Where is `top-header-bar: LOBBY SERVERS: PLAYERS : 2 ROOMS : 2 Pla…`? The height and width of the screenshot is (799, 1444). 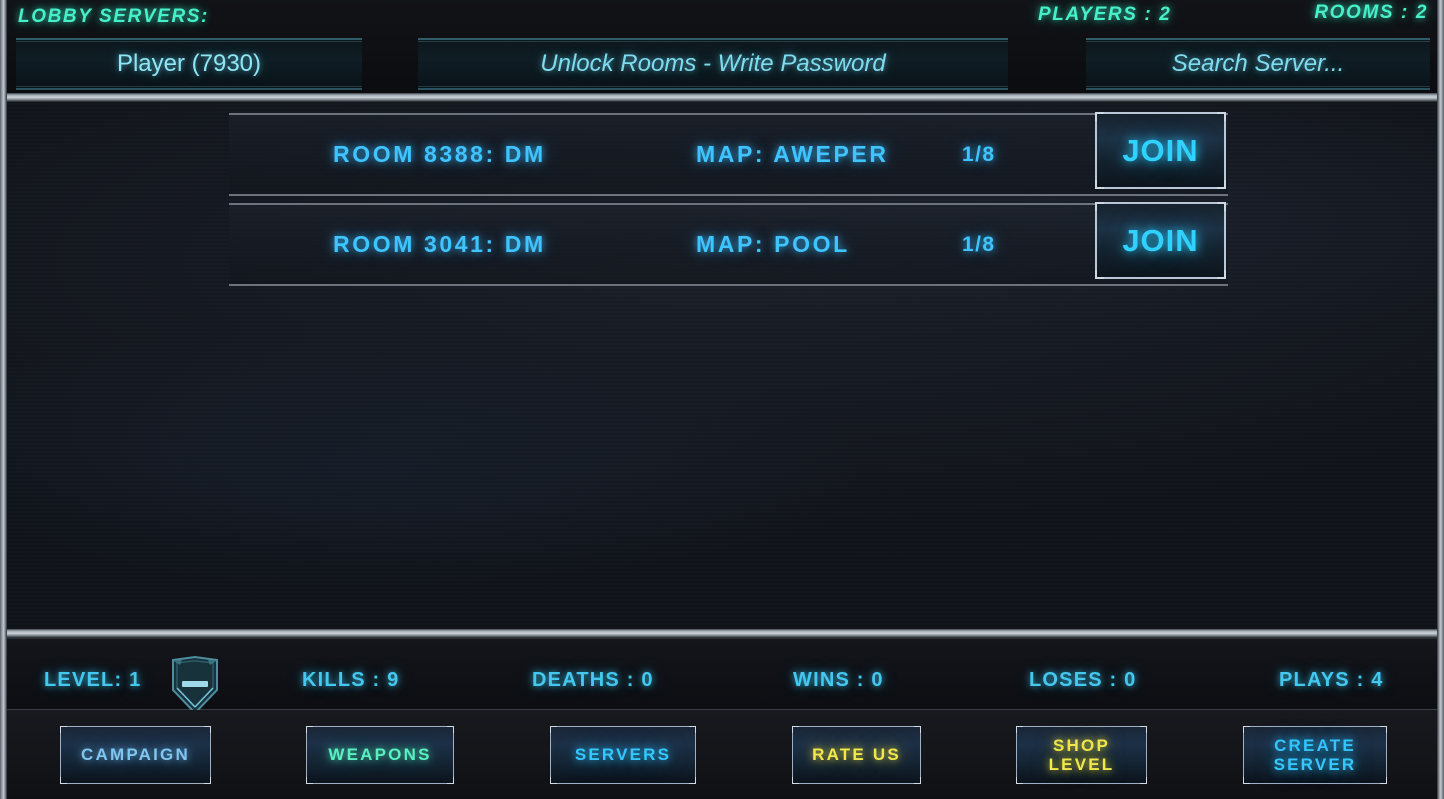 top-header-bar: LOBBY SERVERS: PLAYERS : 2 ROOMS : 2 Pla… is located at coordinates (722, 48).